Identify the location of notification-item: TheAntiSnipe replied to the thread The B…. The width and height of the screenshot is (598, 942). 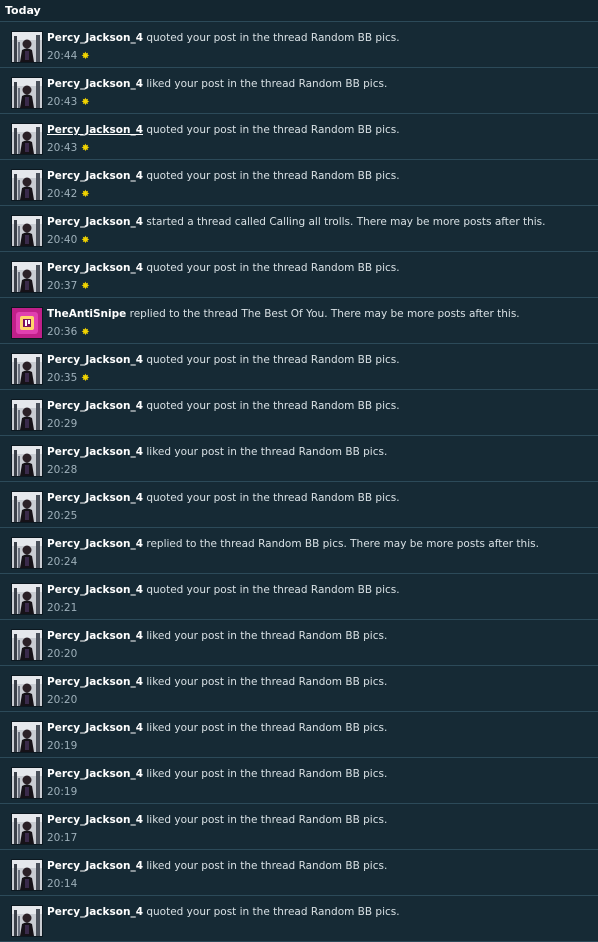
(299, 321).